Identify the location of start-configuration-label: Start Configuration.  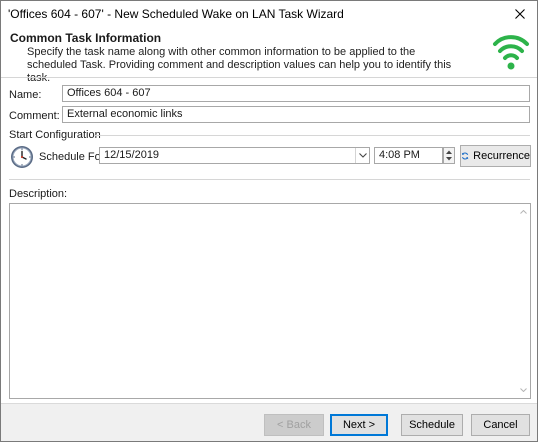
(55, 135).